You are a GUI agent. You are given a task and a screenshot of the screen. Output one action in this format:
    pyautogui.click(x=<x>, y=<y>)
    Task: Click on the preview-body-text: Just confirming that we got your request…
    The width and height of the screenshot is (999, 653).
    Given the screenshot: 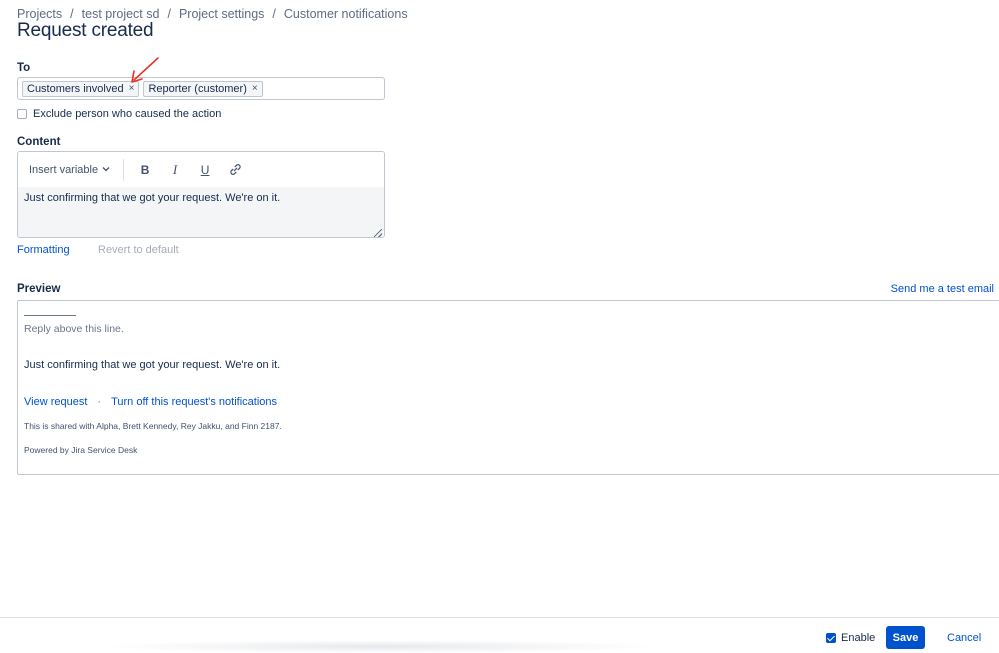 What is the action you would take?
    pyautogui.click(x=152, y=365)
    